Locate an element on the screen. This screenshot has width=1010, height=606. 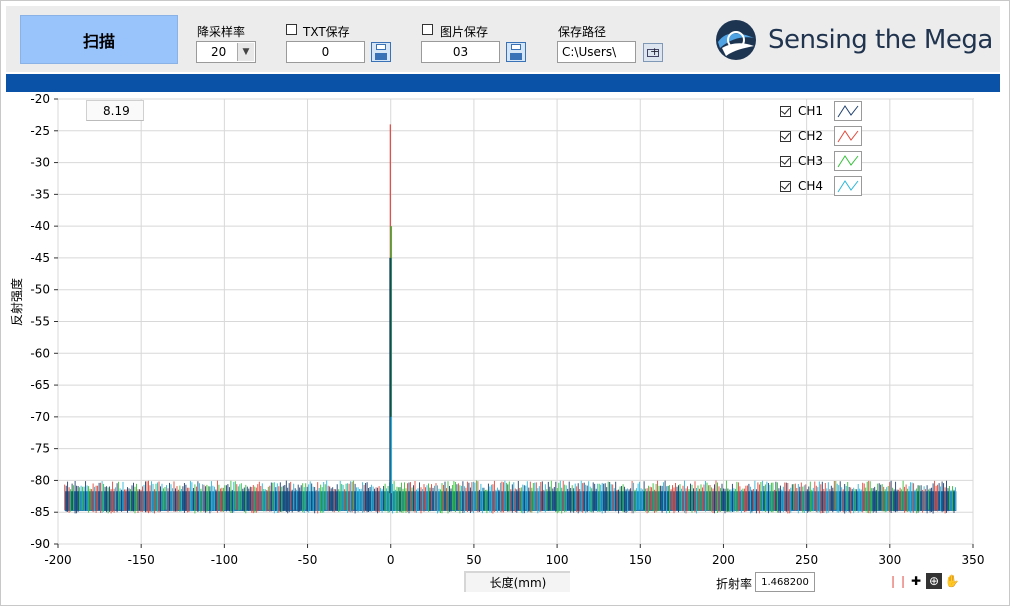
legend-item-ch2: CH2 is located at coordinates (801, 136).